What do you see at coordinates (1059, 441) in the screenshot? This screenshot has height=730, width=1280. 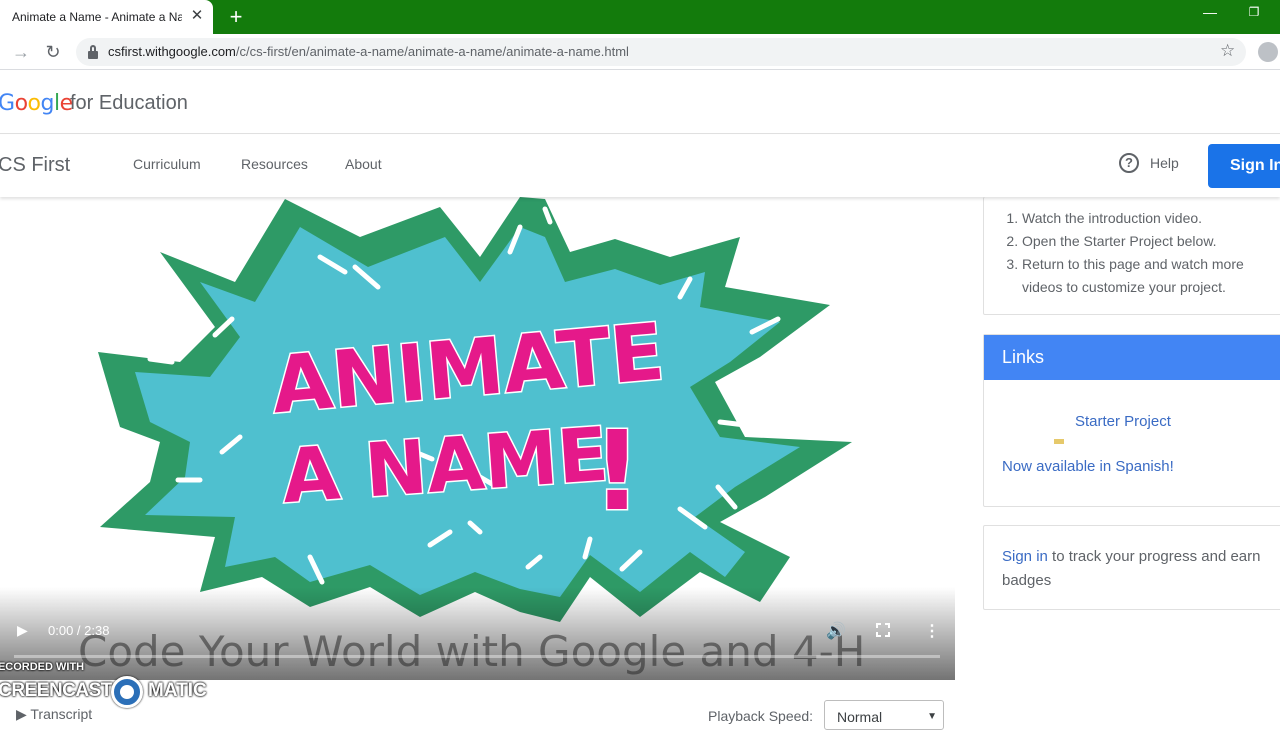 I see `starter-project-thumbnail` at bounding box center [1059, 441].